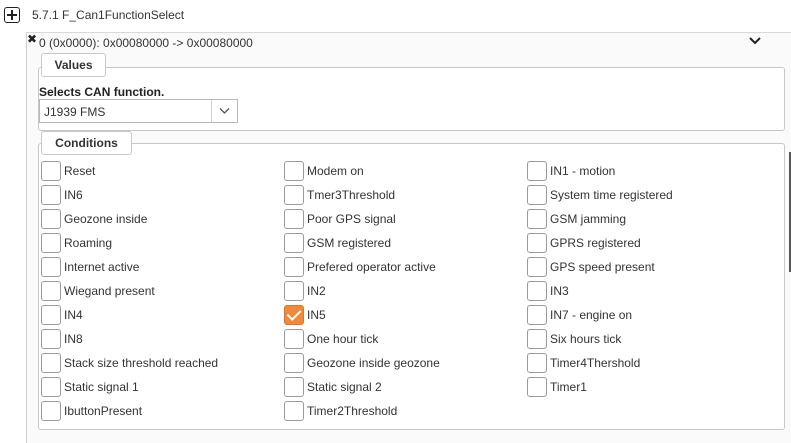 This screenshot has width=791, height=443. What do you see at coordinates (62, 195) in the screenshot?
I see `condition-item: IN6` at bounding box center [62, 195].